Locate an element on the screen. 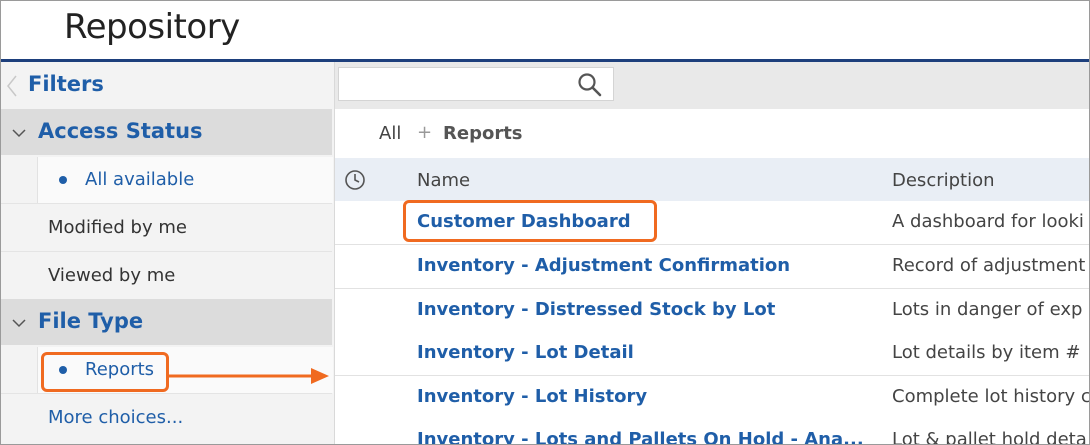 The height and width of the screenshot is (445, 1090). clock-icon is located at coordinates (355, 180).